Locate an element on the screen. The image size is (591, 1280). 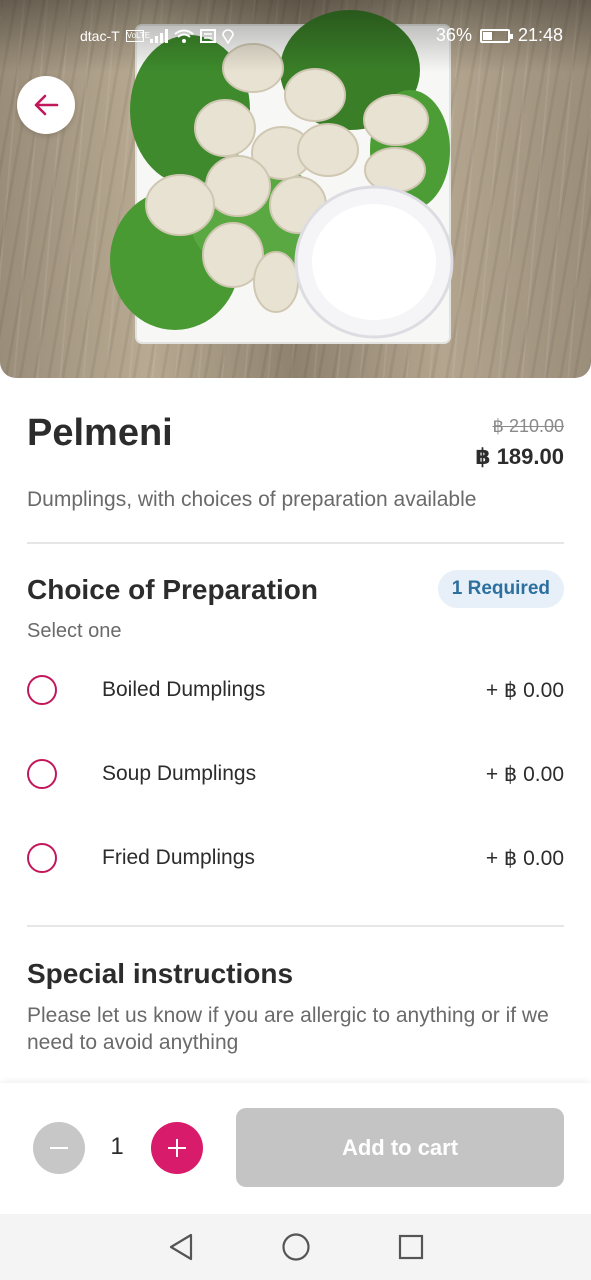
minus-icon is located at coordinates (59, 1148).